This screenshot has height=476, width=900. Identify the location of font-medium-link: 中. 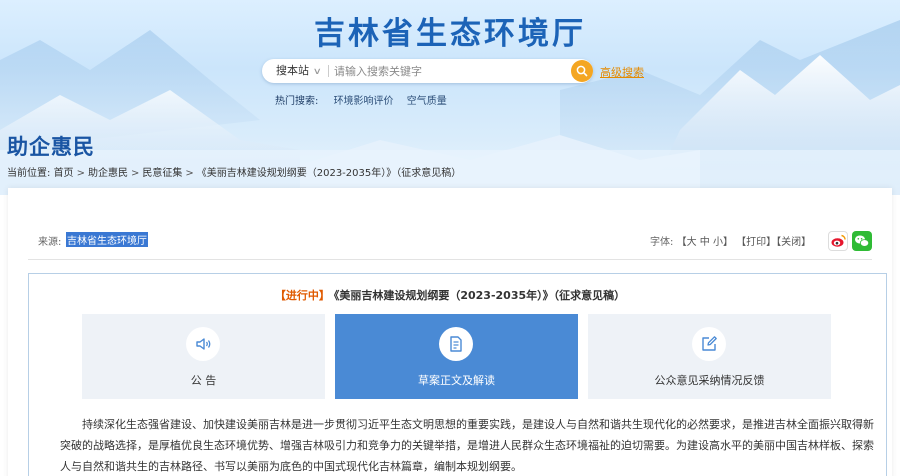
(705, 242).